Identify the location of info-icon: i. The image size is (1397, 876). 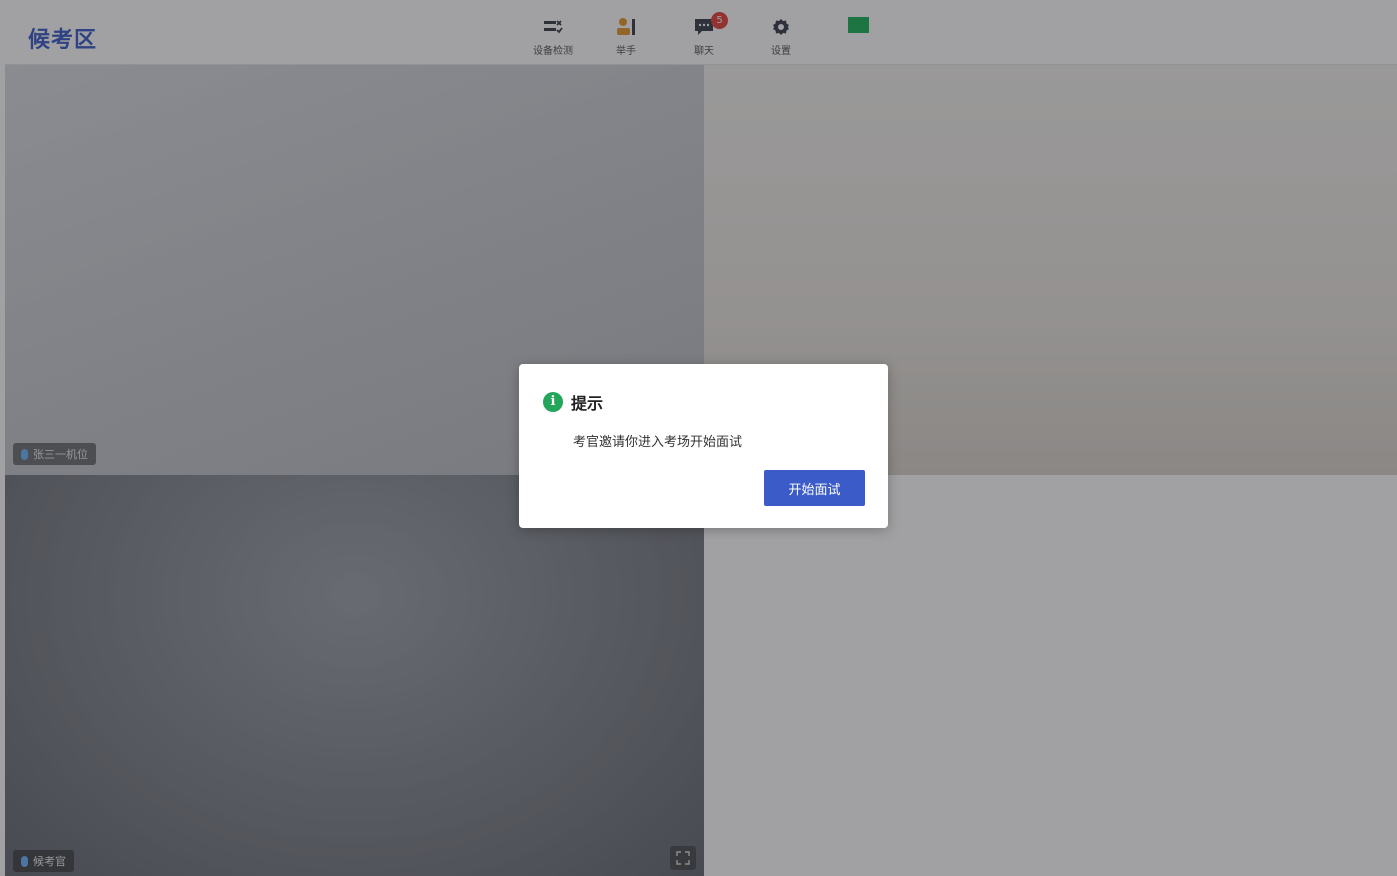
(553, 402).